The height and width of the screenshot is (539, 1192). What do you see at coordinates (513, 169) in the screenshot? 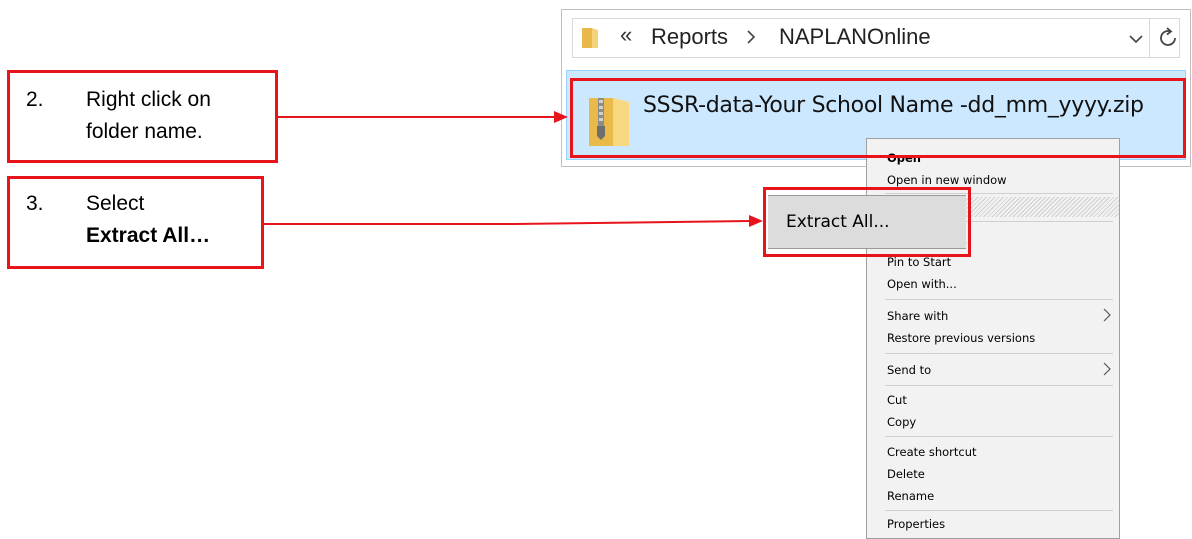
I see `connector-arrows` at bounding box center [513, 169].